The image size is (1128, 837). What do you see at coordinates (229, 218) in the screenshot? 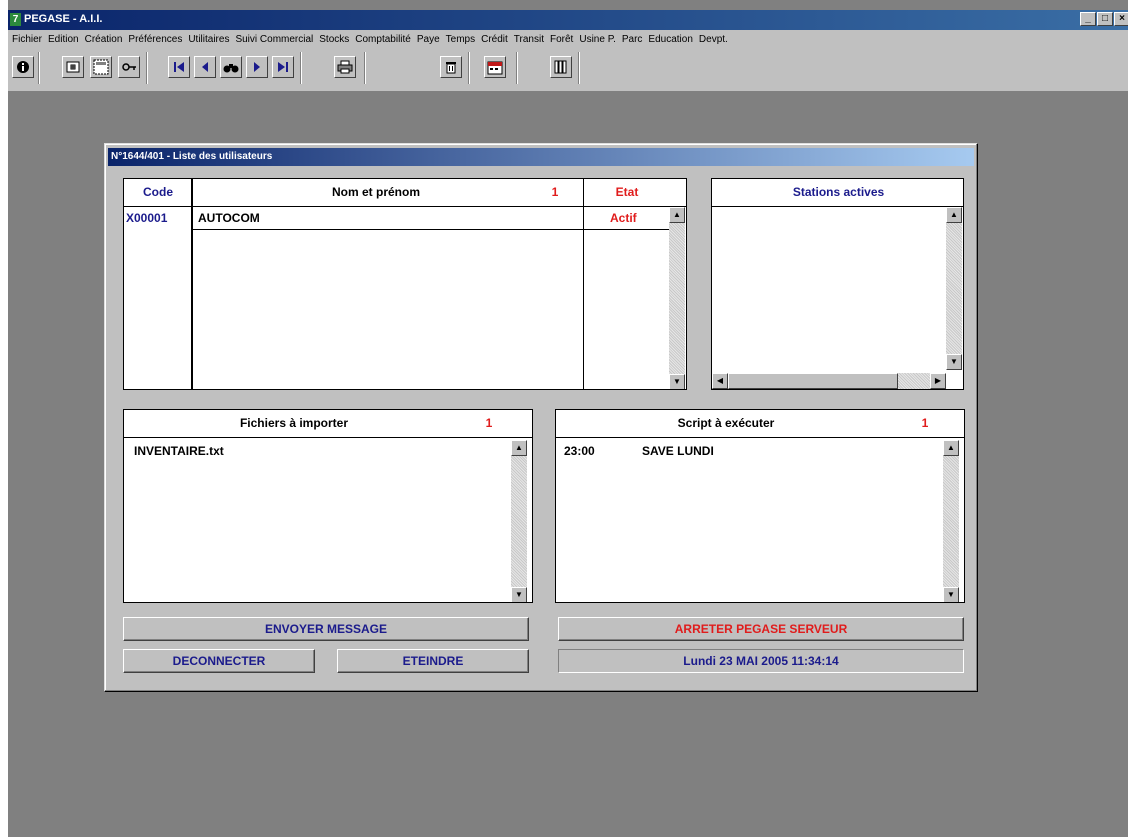
I see `user-name: AUTOCOM` at bounding box center [229, 218].